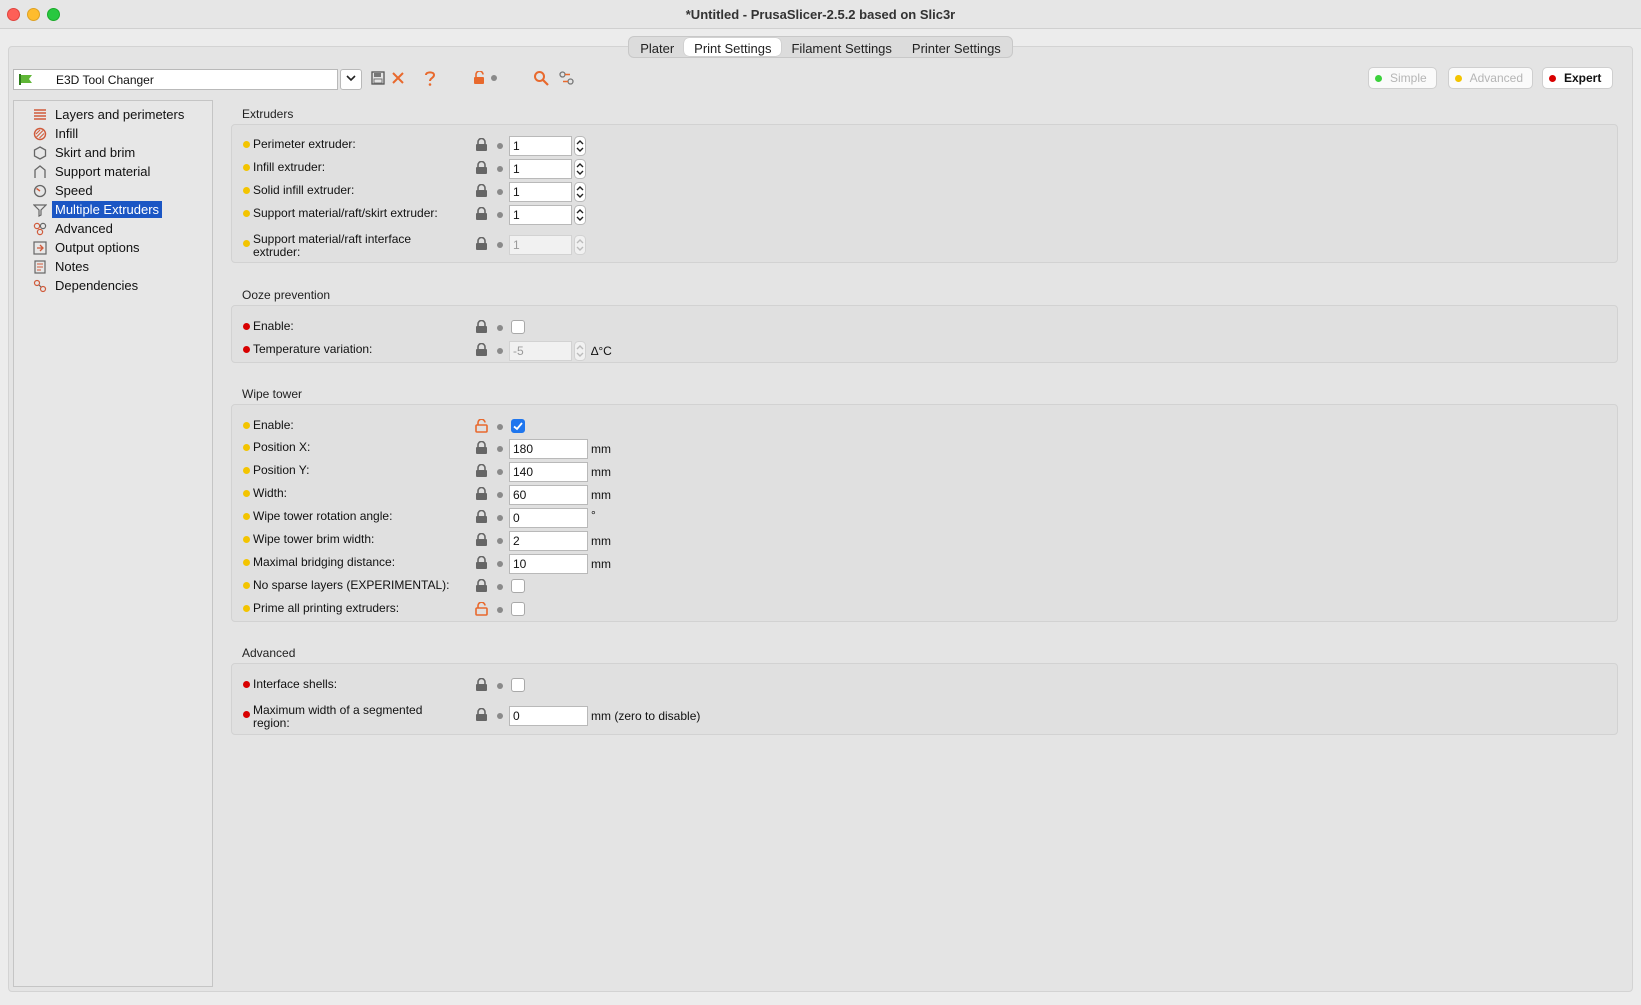  Describe the element at coordinates (540, 245) in the screenshot. I see `support-interface-extruder-input: 1` at that location.